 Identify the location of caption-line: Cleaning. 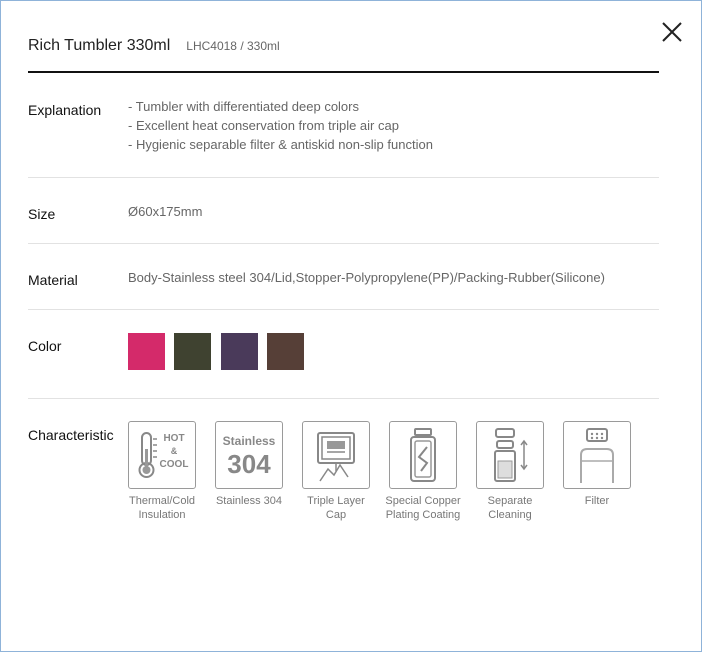
(510, 515).